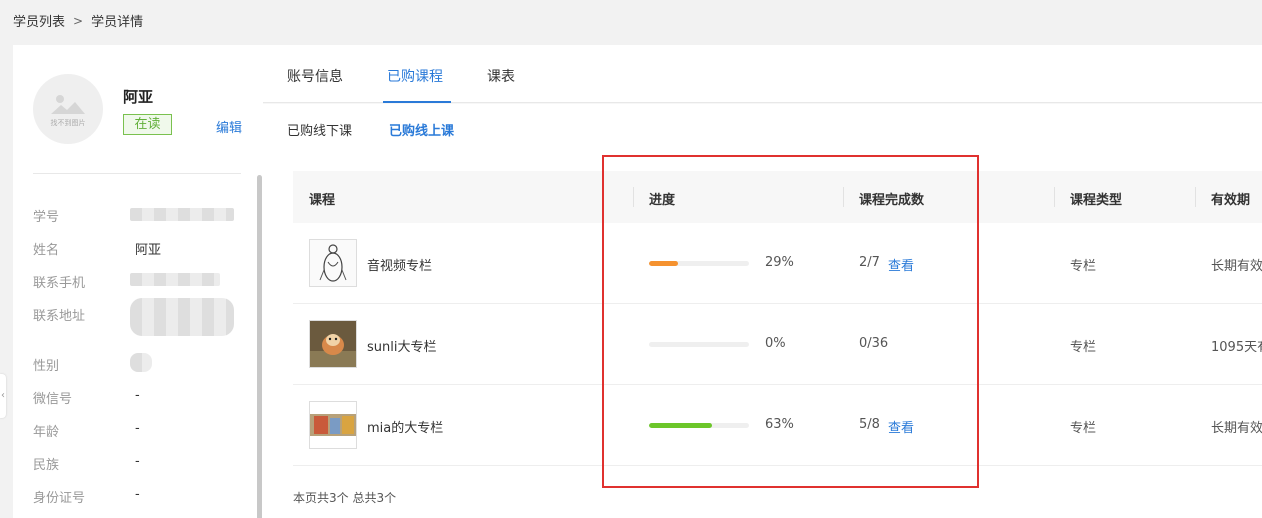  What do you see at coordinates (762, 74) in the screenshot?
I see `tab-bar: 账号信息 已购课程 课表` at bounding box center [762, 74].